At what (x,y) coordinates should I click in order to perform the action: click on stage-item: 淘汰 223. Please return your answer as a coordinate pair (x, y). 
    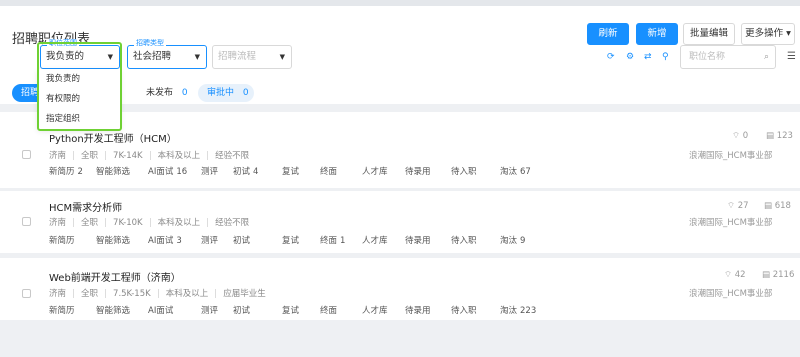
    Looking at the image, I should click on (518, 310).